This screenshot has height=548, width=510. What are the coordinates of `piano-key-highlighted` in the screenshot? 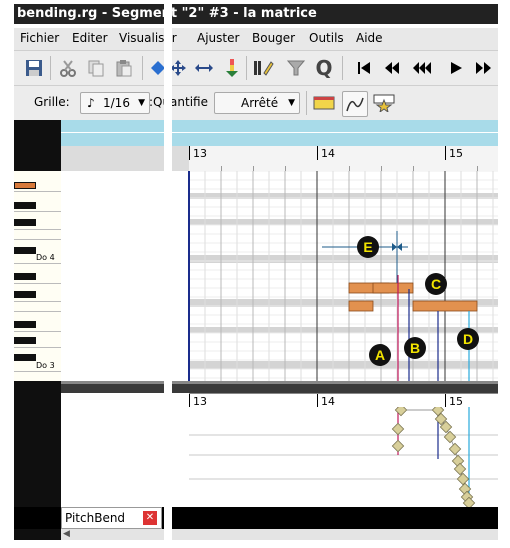 It's located at (25, 185).